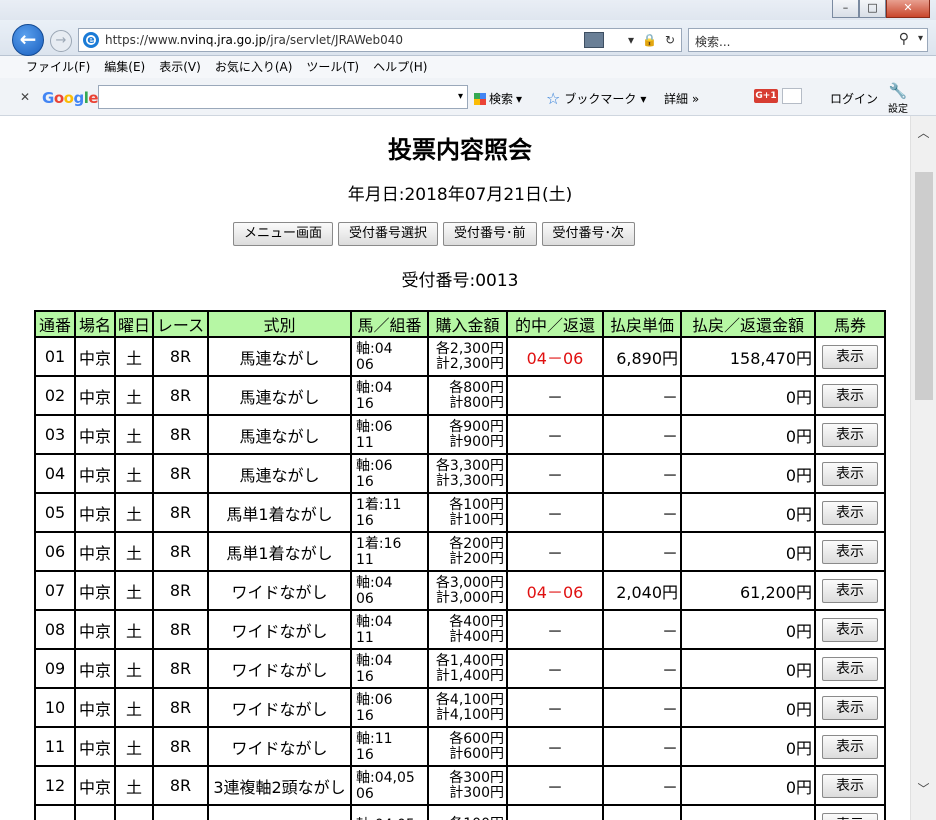 The width and height of the screenshot is (936, 820). What do you see at coordinates (476, 426) in the screenshot?
I see `amount-each: 各900円` at bounding box center [476, 426].